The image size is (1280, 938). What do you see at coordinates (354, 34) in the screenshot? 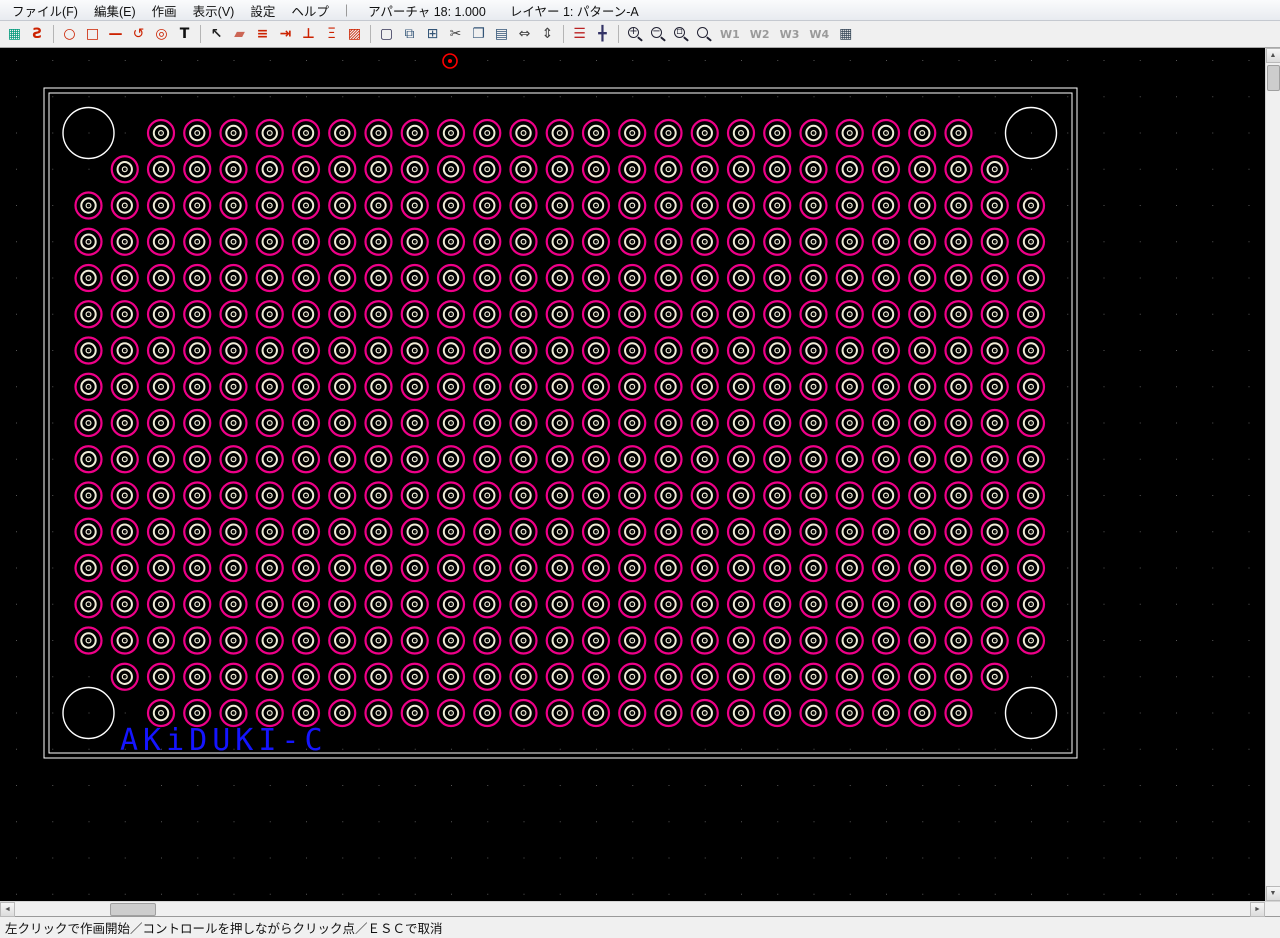
I see `fill-tool-icon: ▨` at bounding box center [354, 34].